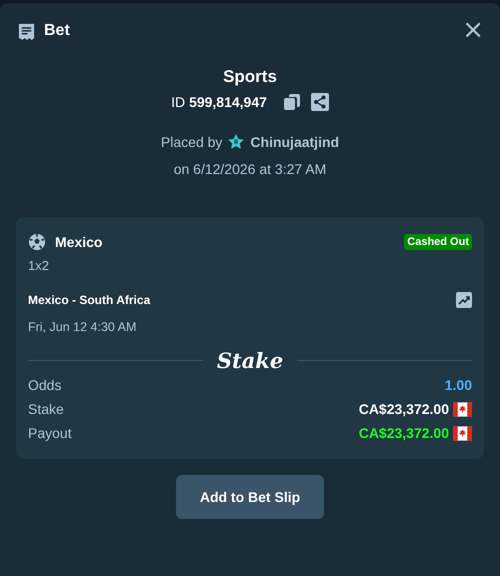 This screenshot has height=576, width=500. Describe the element at coordinates (438, 242) in the screenshot. I see `status-badge: Cashed Out` at that location.